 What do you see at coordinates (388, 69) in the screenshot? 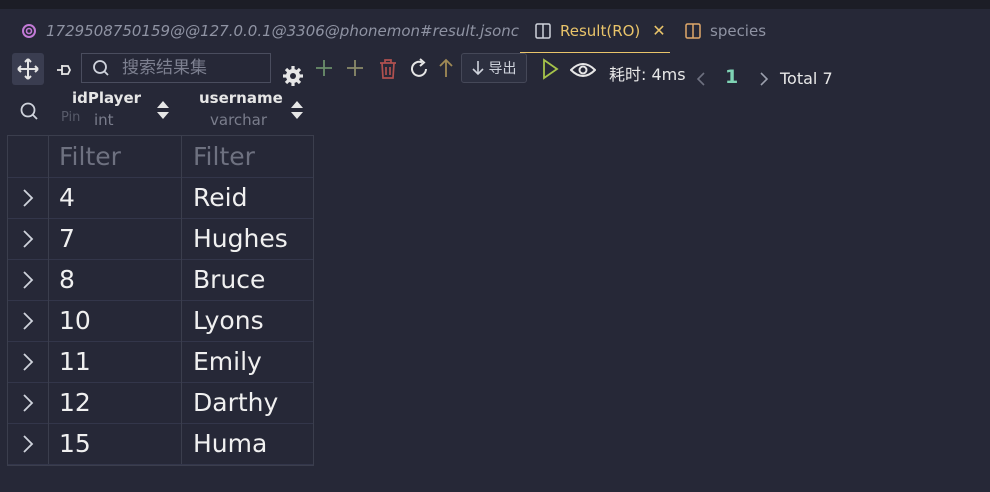
I see `delete-icon` at bounding box center [388, 69].